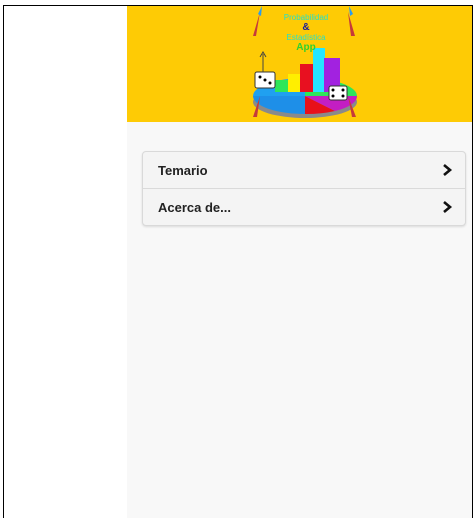  What do you see at coordinates (304, 170) in the screenshot?
I see `menu-item-temario: Temario` at bounding box center [304, 170].